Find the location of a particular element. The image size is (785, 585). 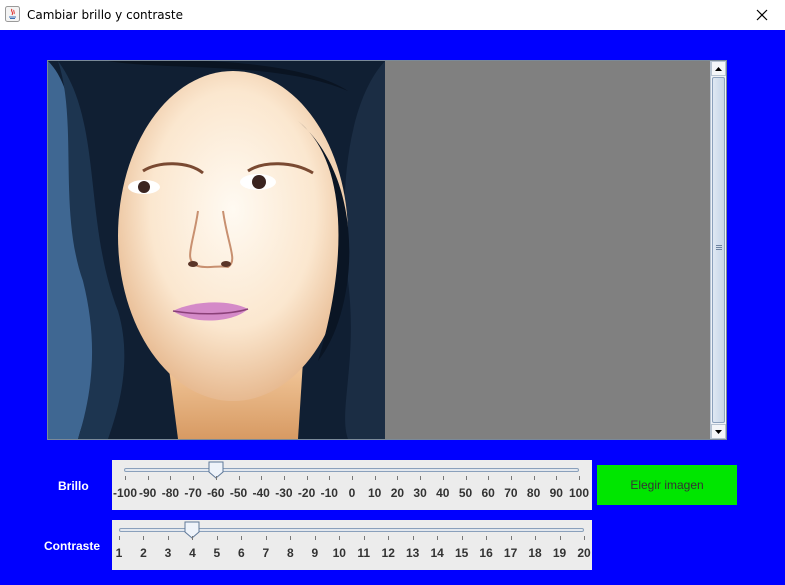

elegir-imagen-button: Elegir imagen is located at coordinates (667, 485).